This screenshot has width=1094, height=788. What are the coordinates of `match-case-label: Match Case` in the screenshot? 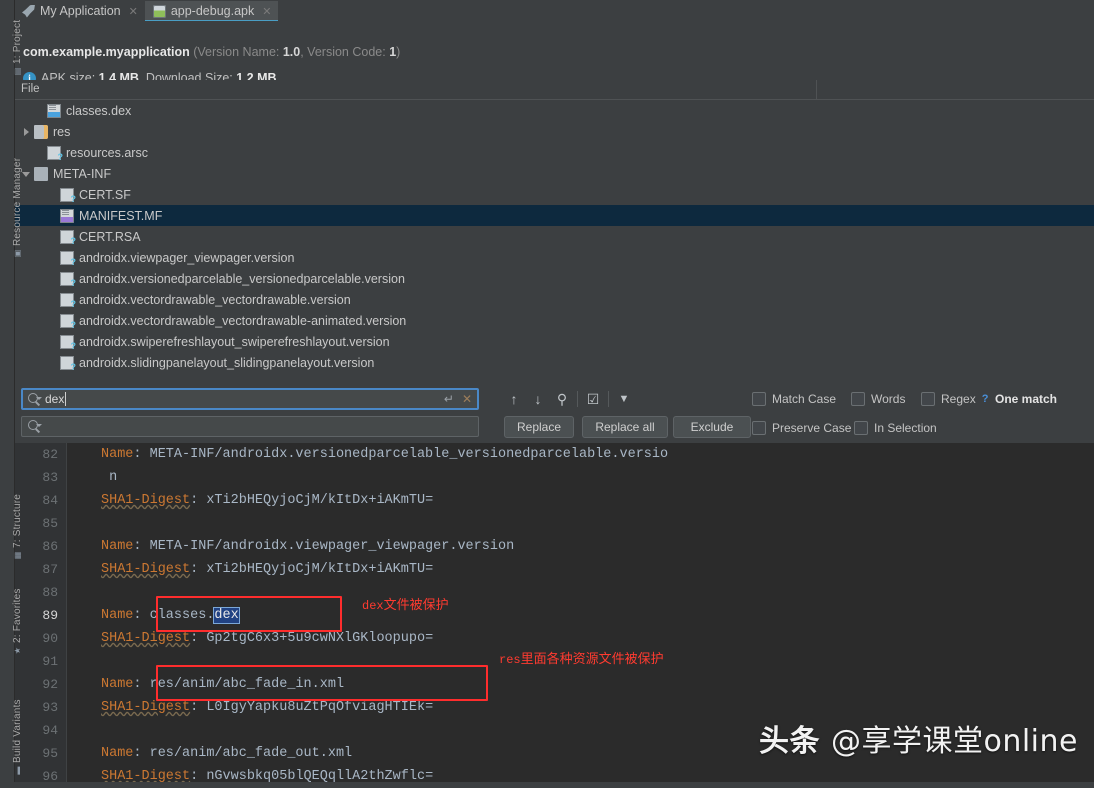 It's located at (804, 399).